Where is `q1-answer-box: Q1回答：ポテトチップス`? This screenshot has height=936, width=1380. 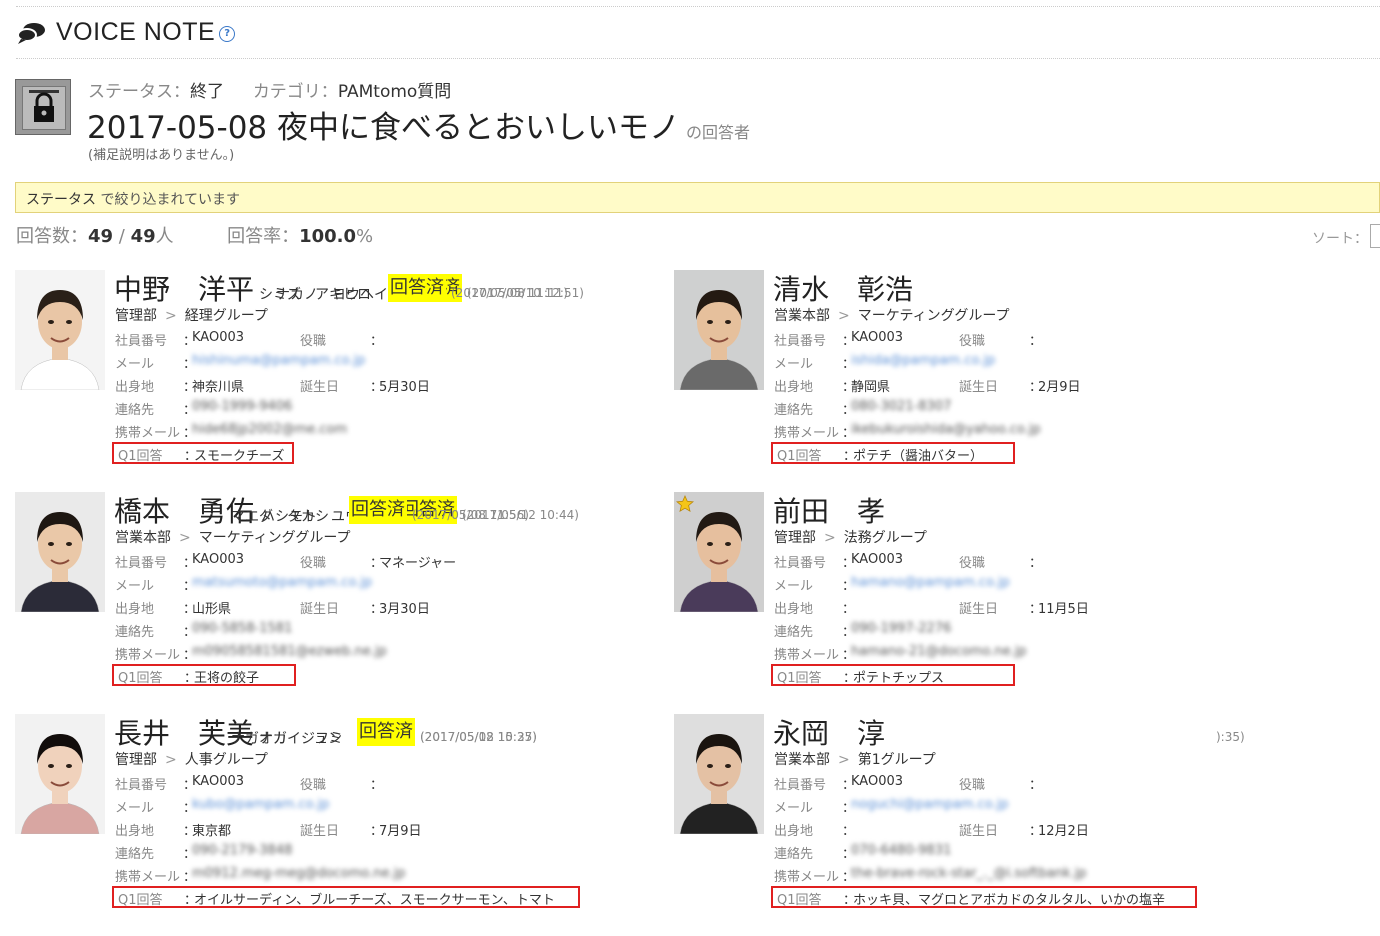 q1-answer-box: Q1回答：ポテトチップス is located at coordinates (893, 675).